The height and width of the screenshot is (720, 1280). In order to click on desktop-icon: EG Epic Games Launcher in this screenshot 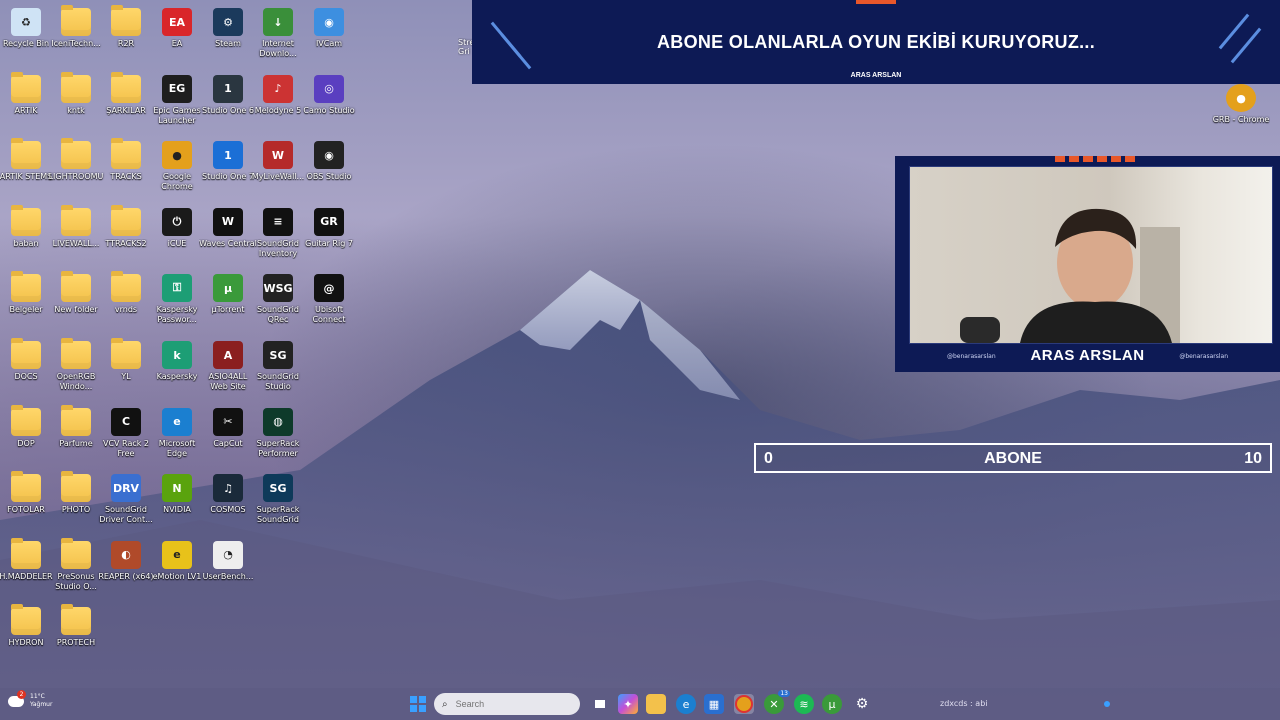, I will do `click(177, 104)`.